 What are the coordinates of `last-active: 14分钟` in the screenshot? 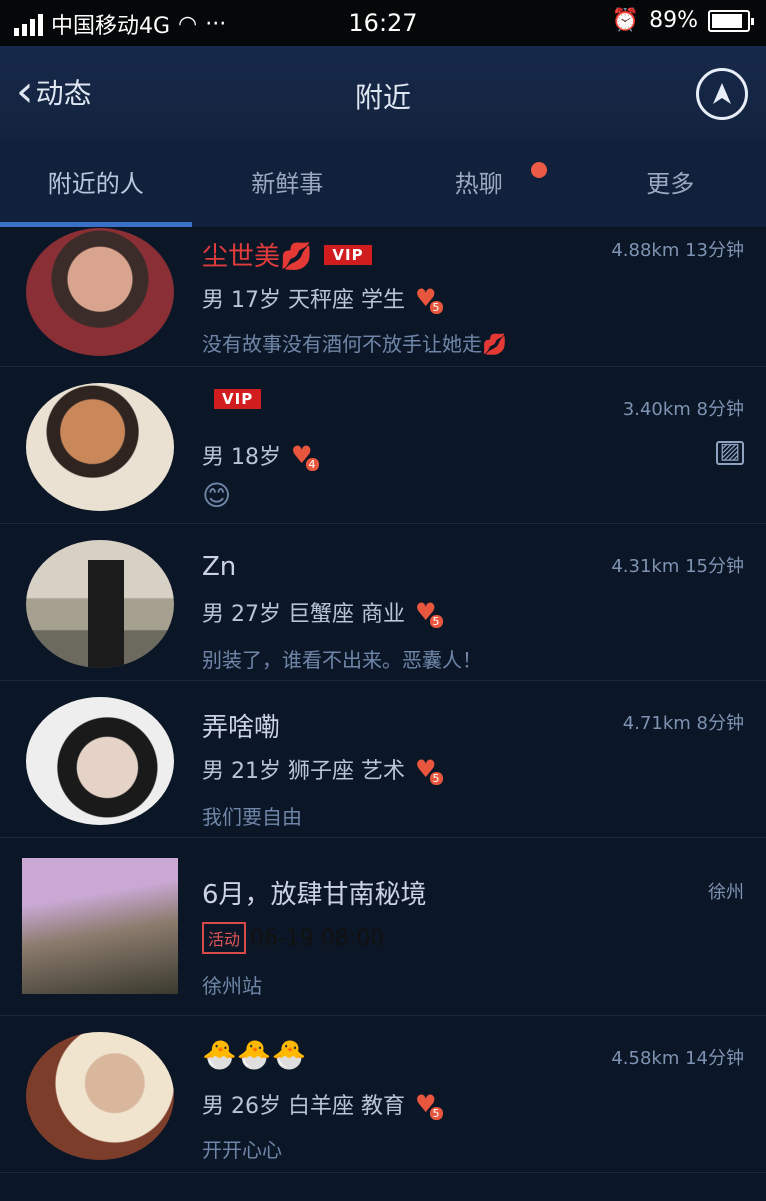 It's located at (714, 1058).